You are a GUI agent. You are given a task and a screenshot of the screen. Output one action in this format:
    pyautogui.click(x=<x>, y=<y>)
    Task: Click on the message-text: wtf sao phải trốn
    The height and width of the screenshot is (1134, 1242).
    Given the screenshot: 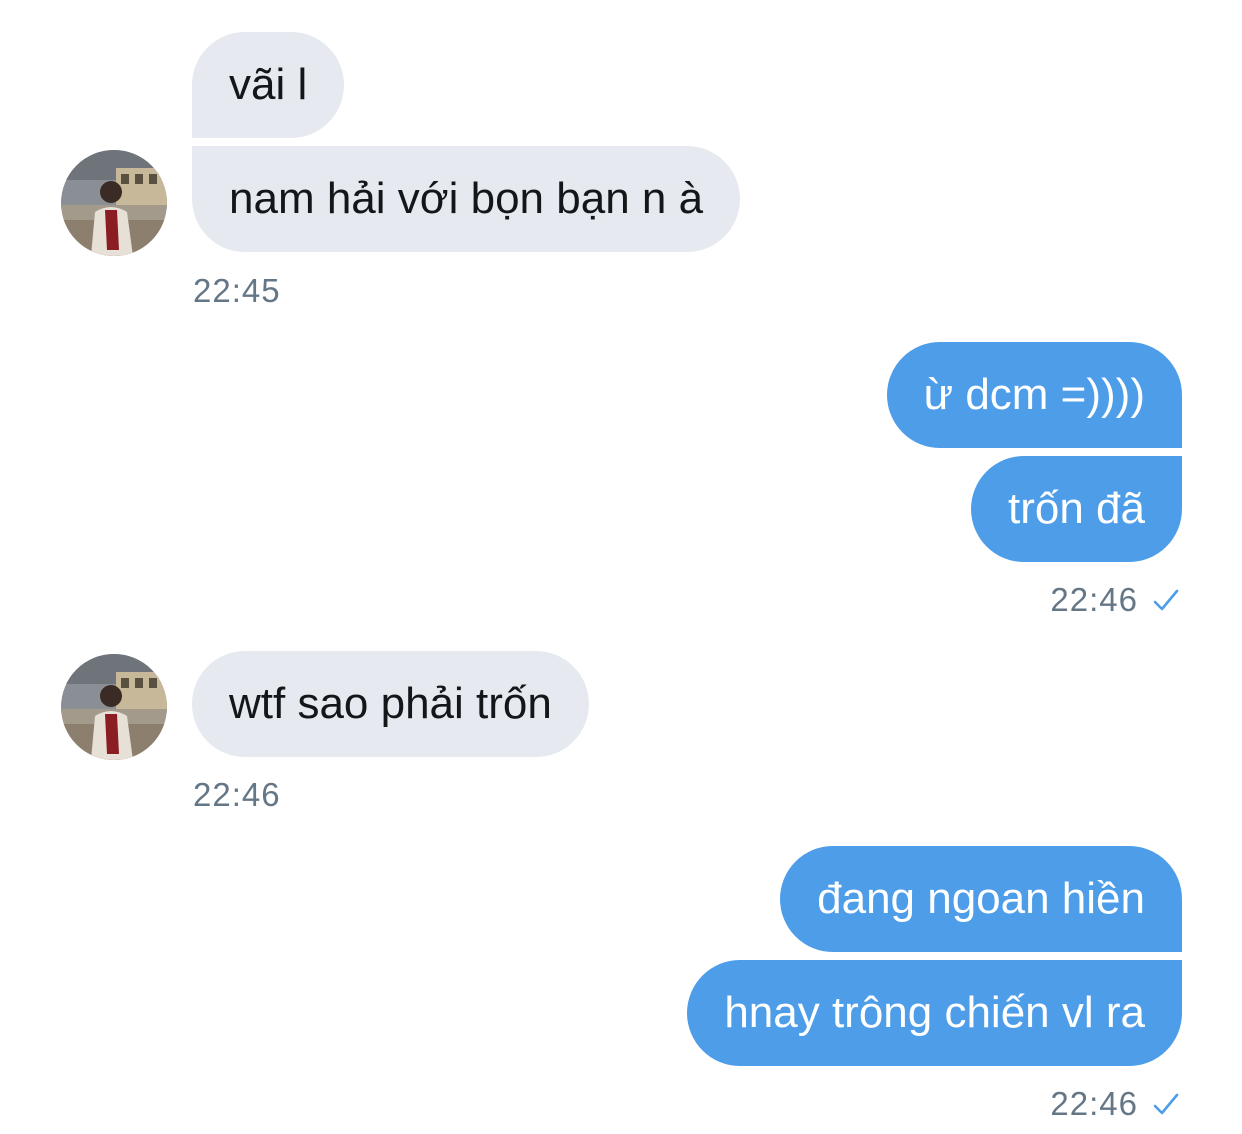 What is the action you would take?
    pyautogui.click(x=390, y=703)
    